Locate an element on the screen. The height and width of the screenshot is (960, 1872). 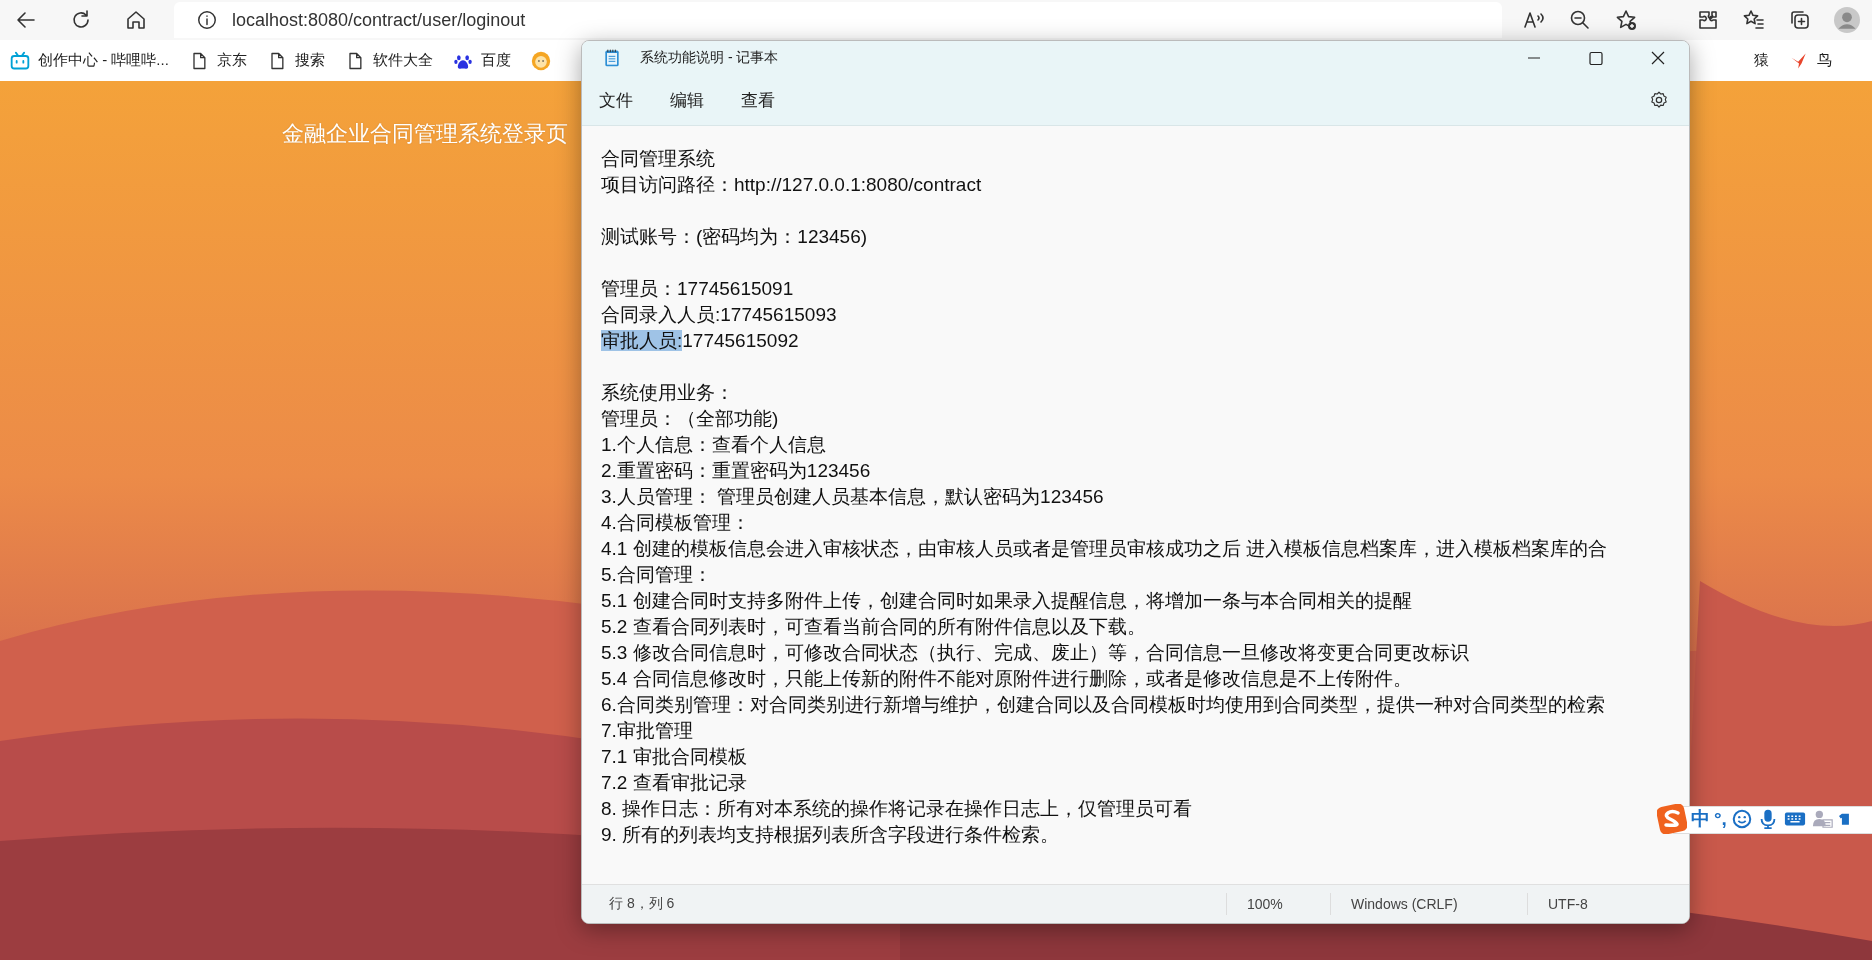
bookmark-link: 软件大全 is located at coordinates (402, 60).